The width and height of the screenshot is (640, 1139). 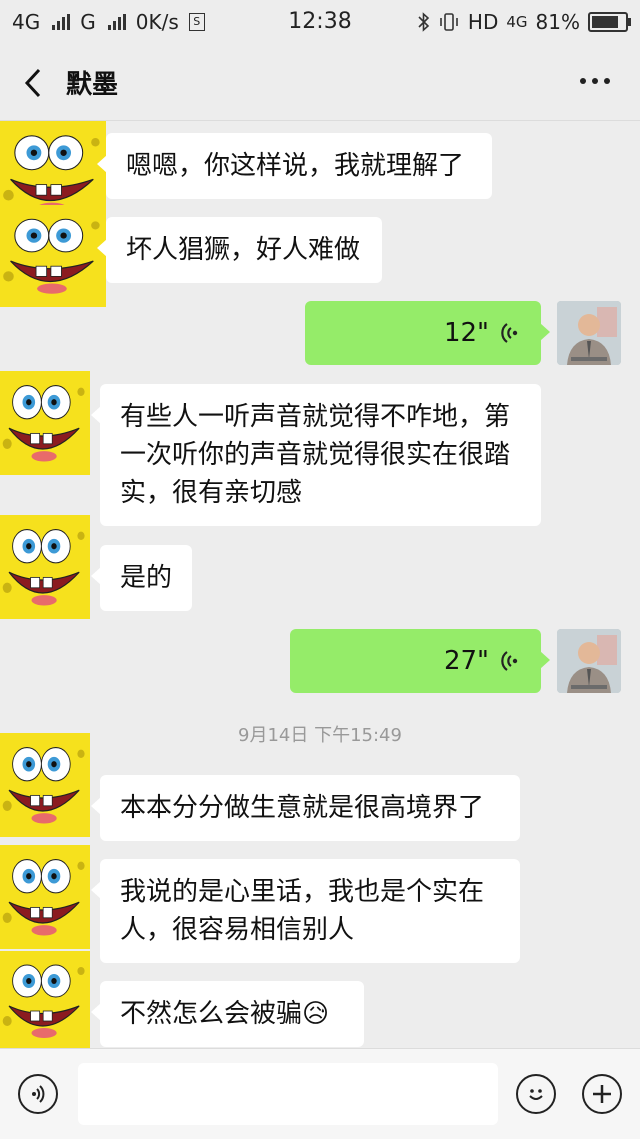 I want to click on text-message-bubble: 本本分分做生意就是很高境界了, so click(x=305, y=808).